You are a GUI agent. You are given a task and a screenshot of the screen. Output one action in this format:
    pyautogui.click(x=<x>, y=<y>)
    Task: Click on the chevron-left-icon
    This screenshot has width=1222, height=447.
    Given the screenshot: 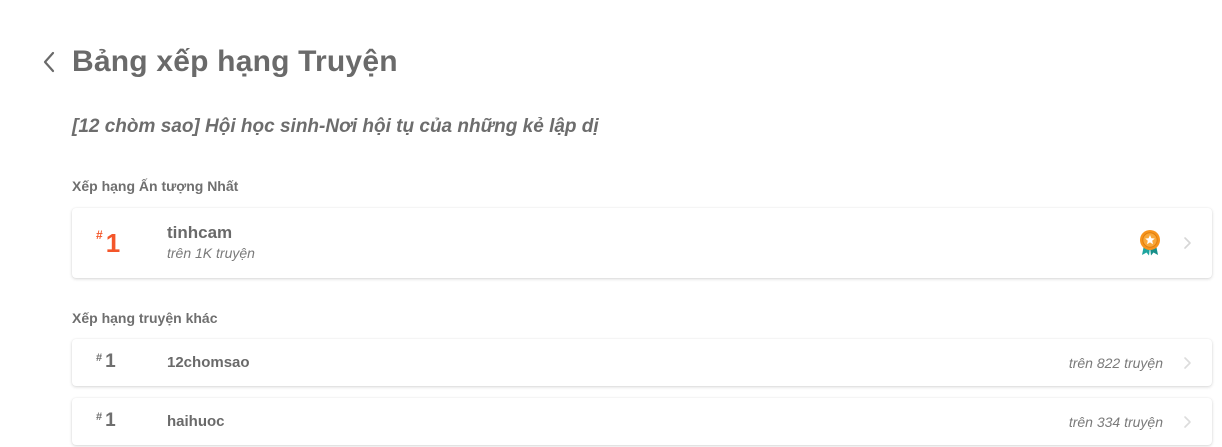 What is the action you would take?
    pyautogui.click(x=49, y=62)
    